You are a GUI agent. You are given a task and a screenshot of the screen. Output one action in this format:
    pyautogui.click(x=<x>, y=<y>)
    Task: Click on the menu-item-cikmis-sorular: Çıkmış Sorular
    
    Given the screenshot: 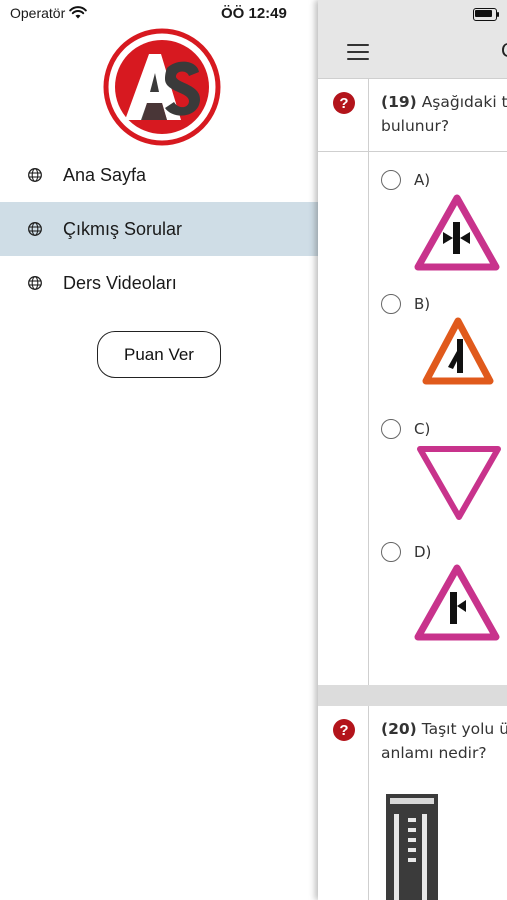 What is the action you would take?
    pyautogui.click(x=159, y=229)
    